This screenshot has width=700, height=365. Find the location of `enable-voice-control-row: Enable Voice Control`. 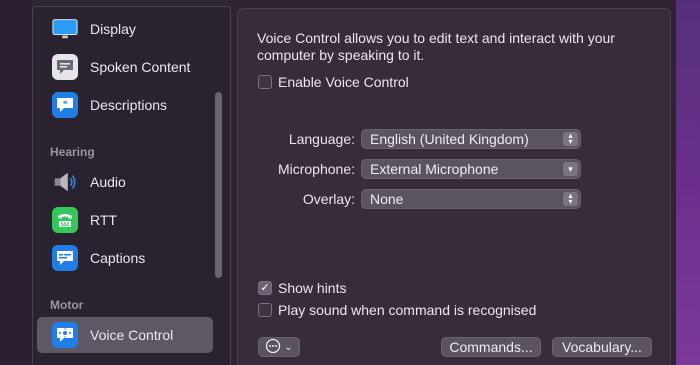

enable-voice-control-row: Enable Voice Control is located at coordinates (333, 82).